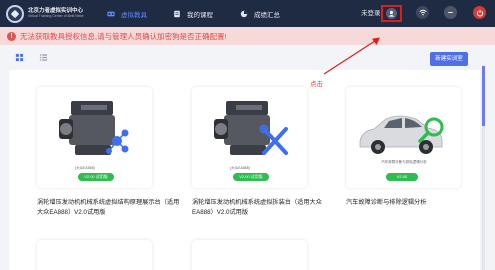 This screenshot has height=270, width=495. What do you see at coordinates (401, 134) in the screenshot?
I see `car-image` at bounding box center [401, 134].